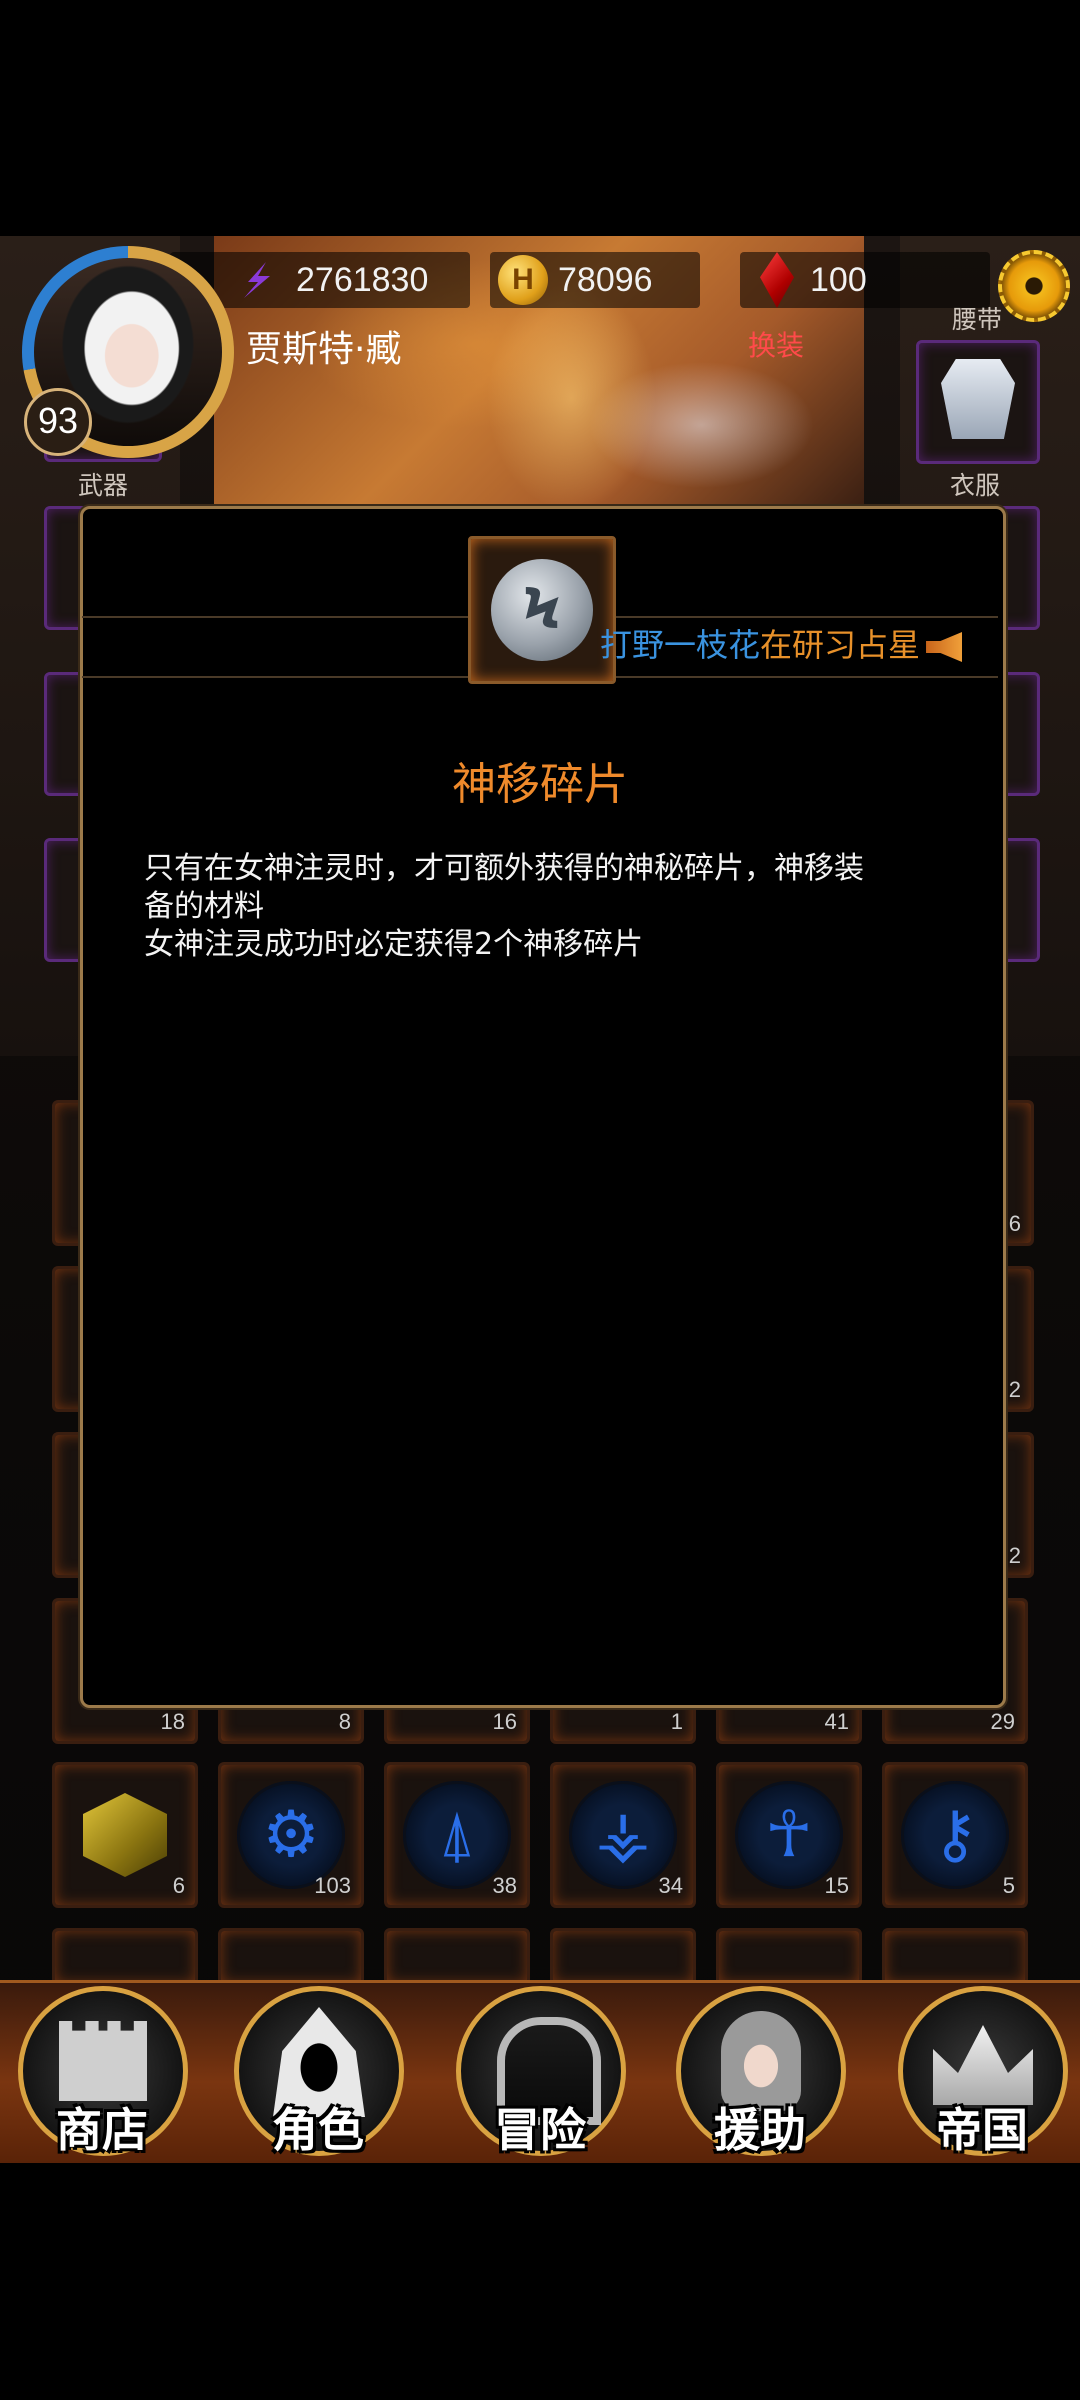 The image size is (1080, 2400). I want to click on item-count: 38, so click(504, 1885).